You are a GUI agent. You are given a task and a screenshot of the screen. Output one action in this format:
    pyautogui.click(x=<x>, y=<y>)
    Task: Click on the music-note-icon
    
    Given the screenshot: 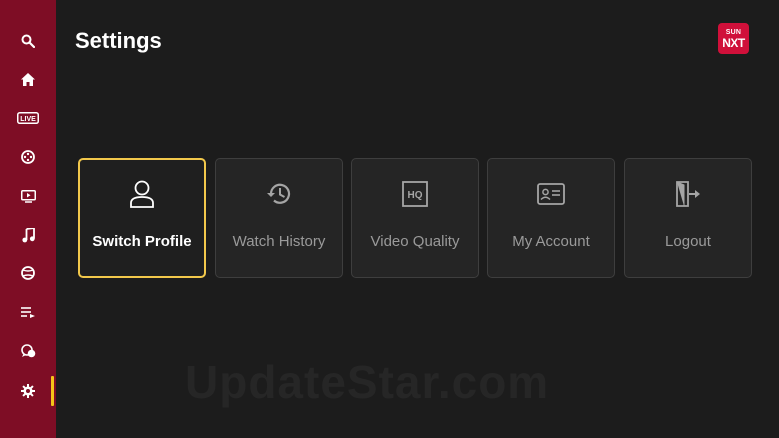 What is the action you would take?
    pyautogui.click(x=28, y=234)
    